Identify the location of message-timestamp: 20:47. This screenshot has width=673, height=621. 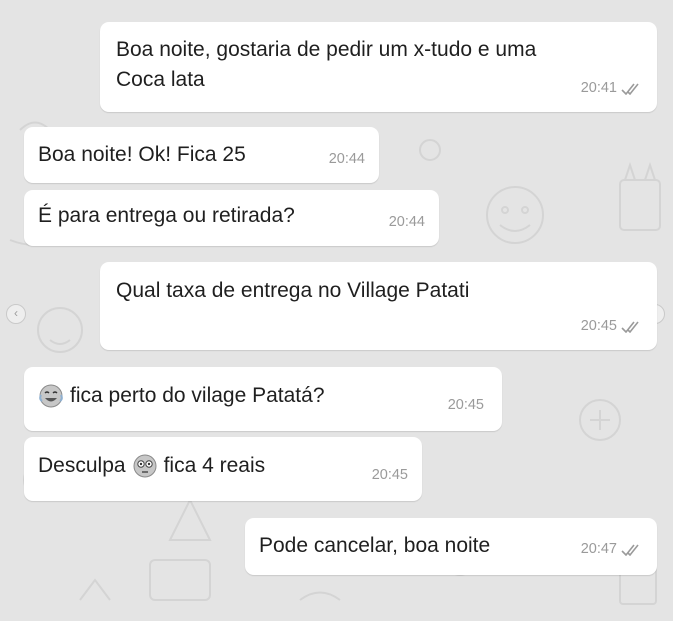
(598, 549).